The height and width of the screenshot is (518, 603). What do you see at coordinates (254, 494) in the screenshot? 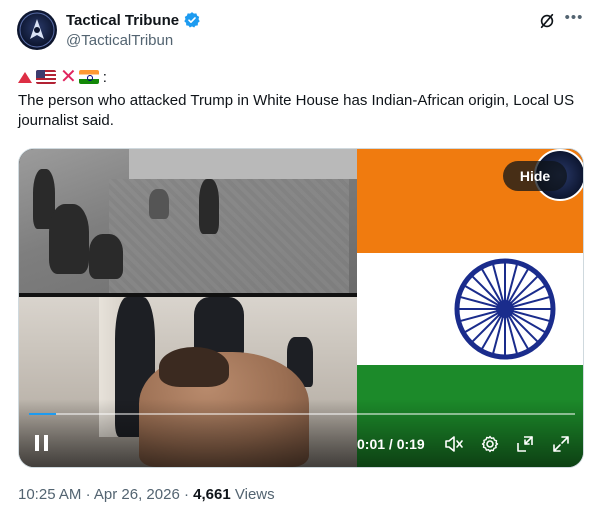
I see `views-label: Views` at bounding box center [254, 494].